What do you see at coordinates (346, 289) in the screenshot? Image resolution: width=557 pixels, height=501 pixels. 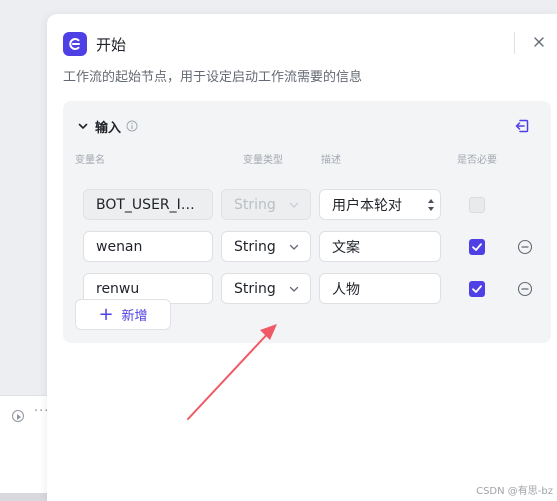 I see `variable-desc-value: 人物` at bounding box center [346, 289].